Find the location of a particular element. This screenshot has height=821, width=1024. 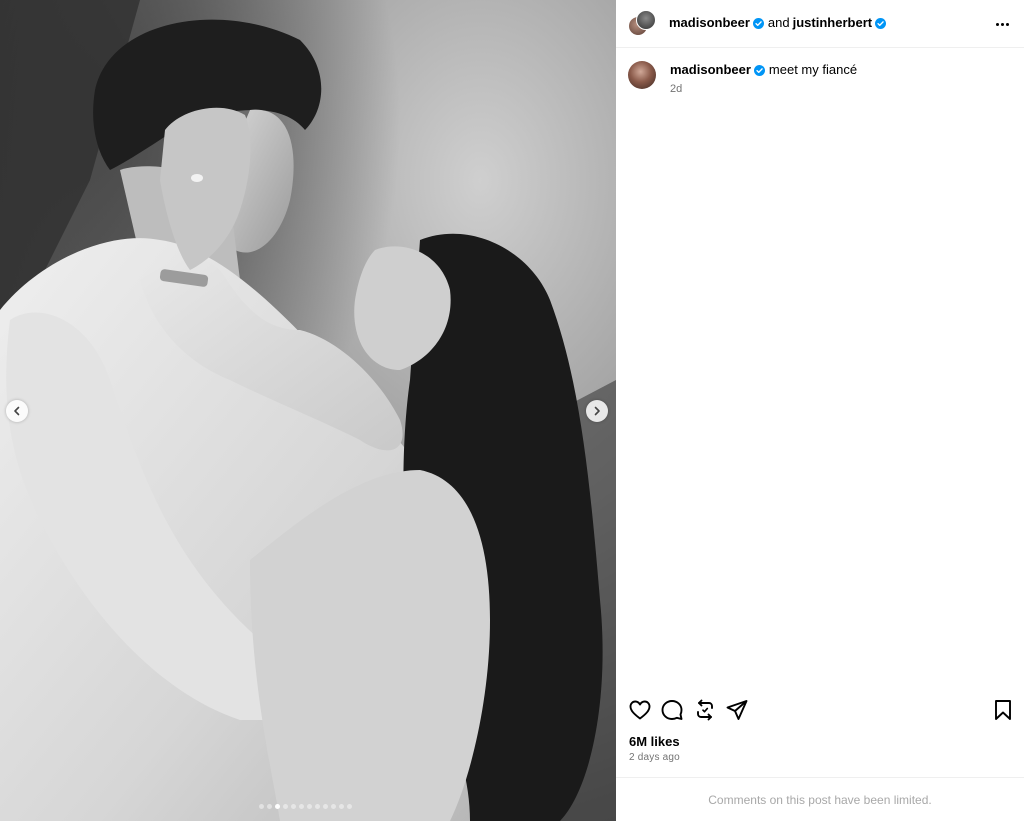

comment-button is located at coordinates (672, 710).